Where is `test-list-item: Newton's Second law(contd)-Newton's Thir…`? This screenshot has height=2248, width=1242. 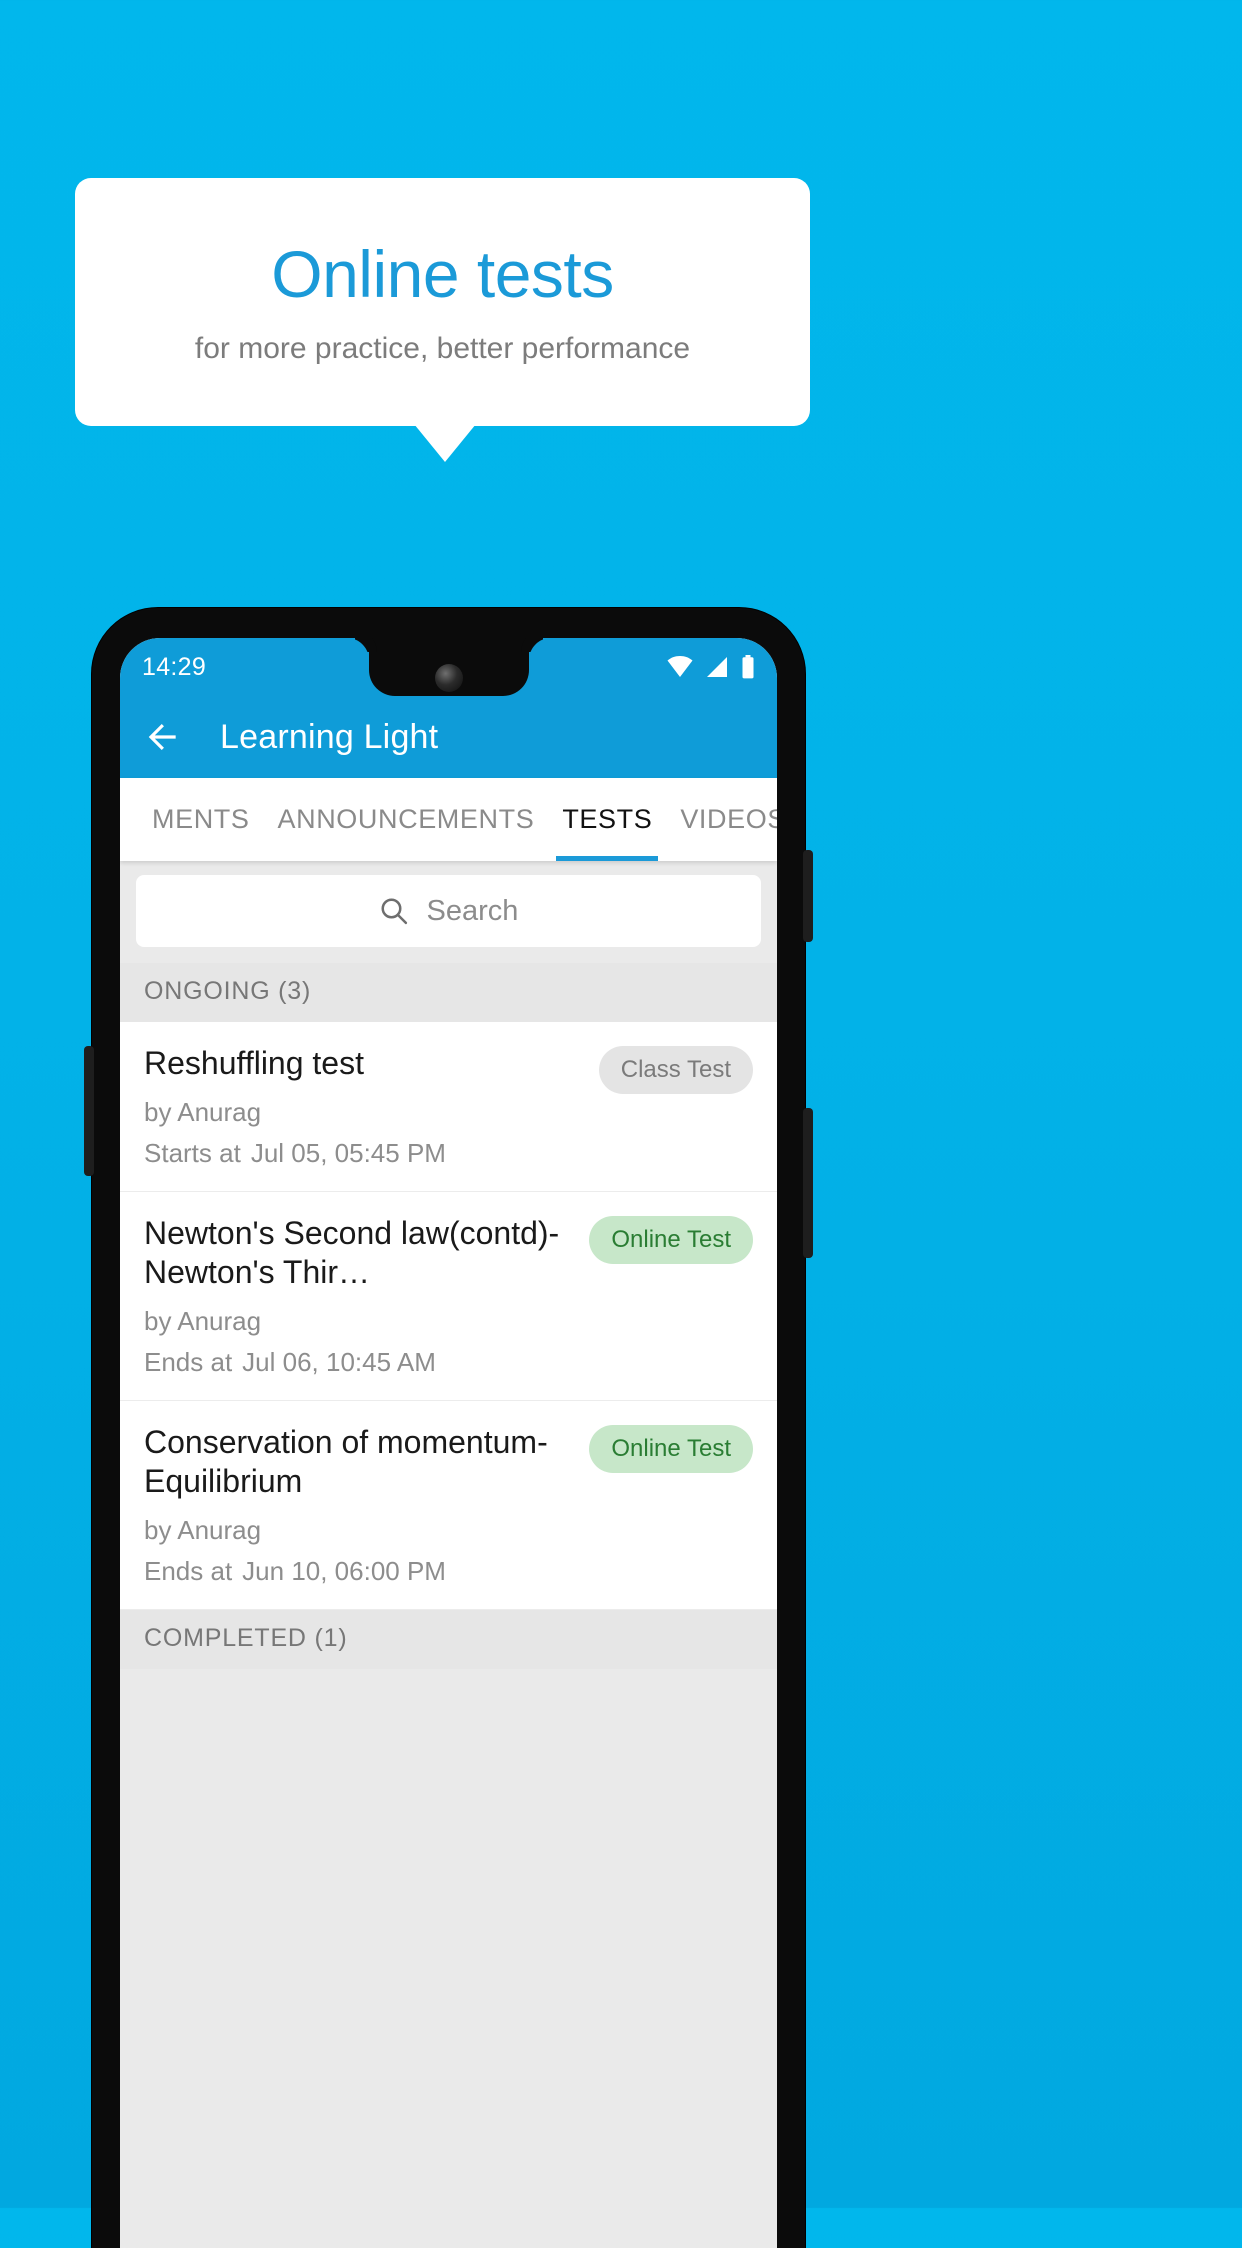
test-list-item: Newton's Second law(contd)-Newton's Thir… is located at coordinates (448, 1297).